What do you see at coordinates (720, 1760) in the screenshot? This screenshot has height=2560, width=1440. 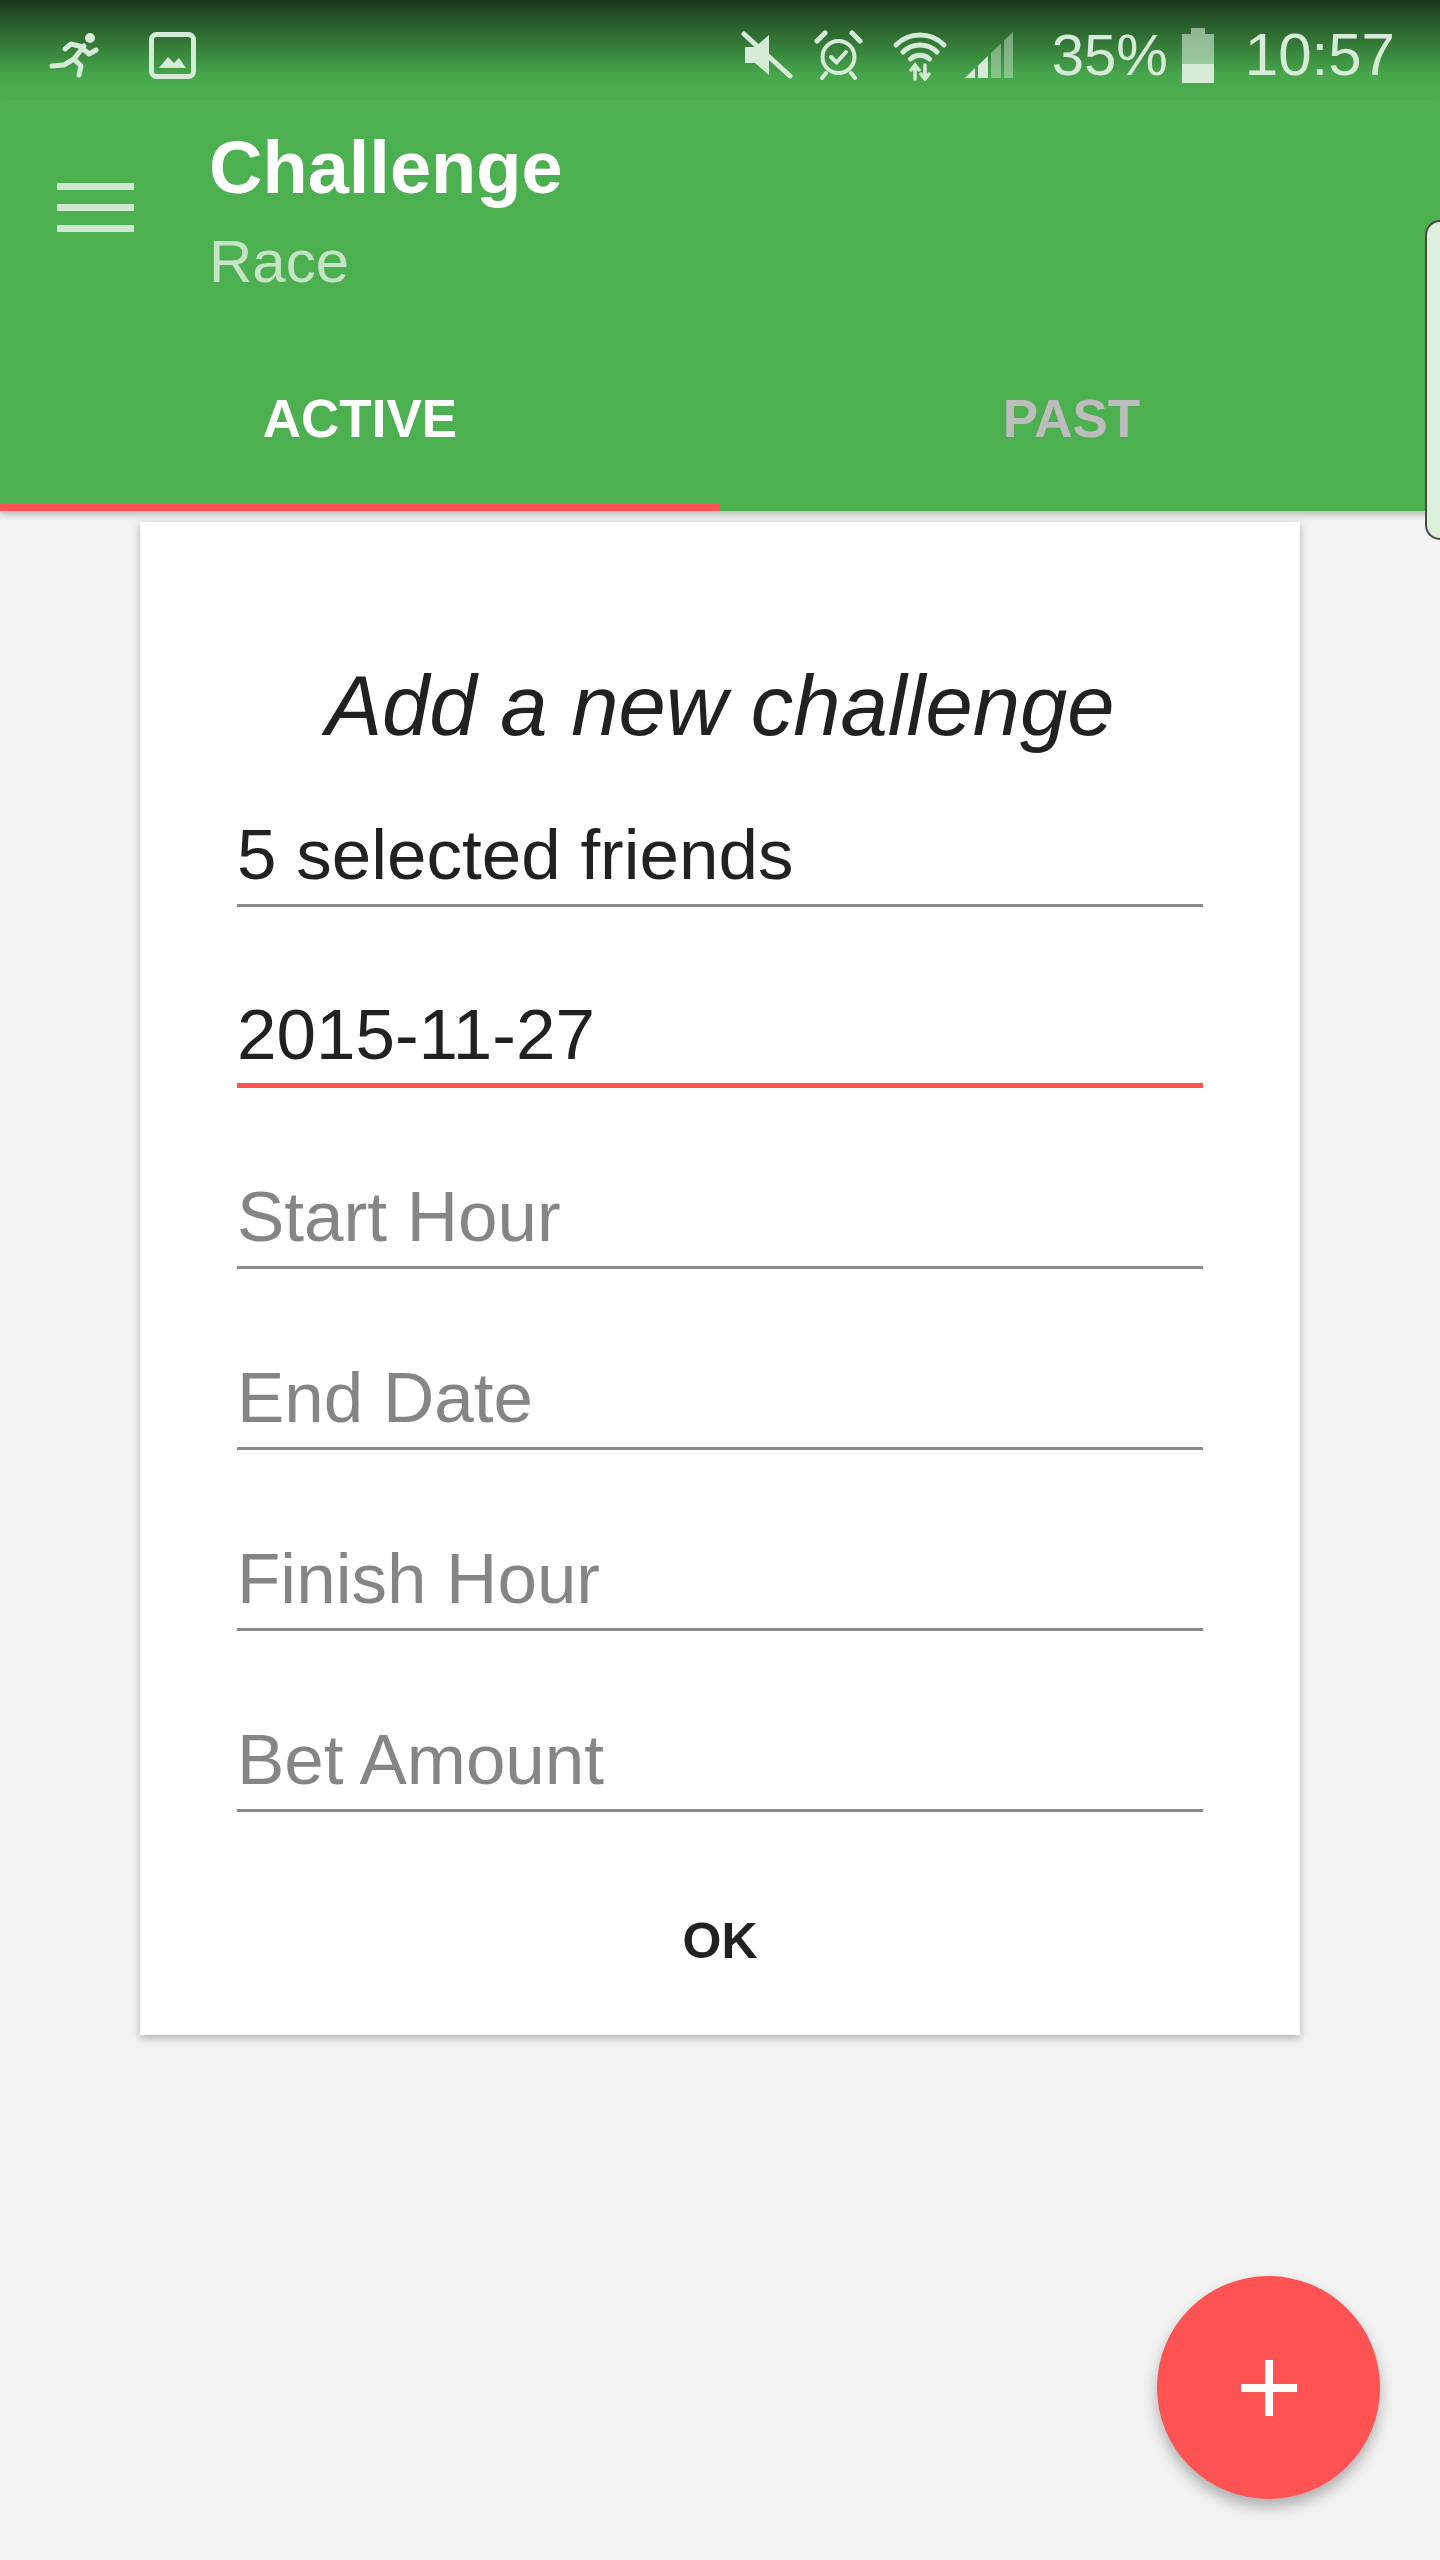 I see `input-field: Bet Amount` at bounding box center [720, 1760].